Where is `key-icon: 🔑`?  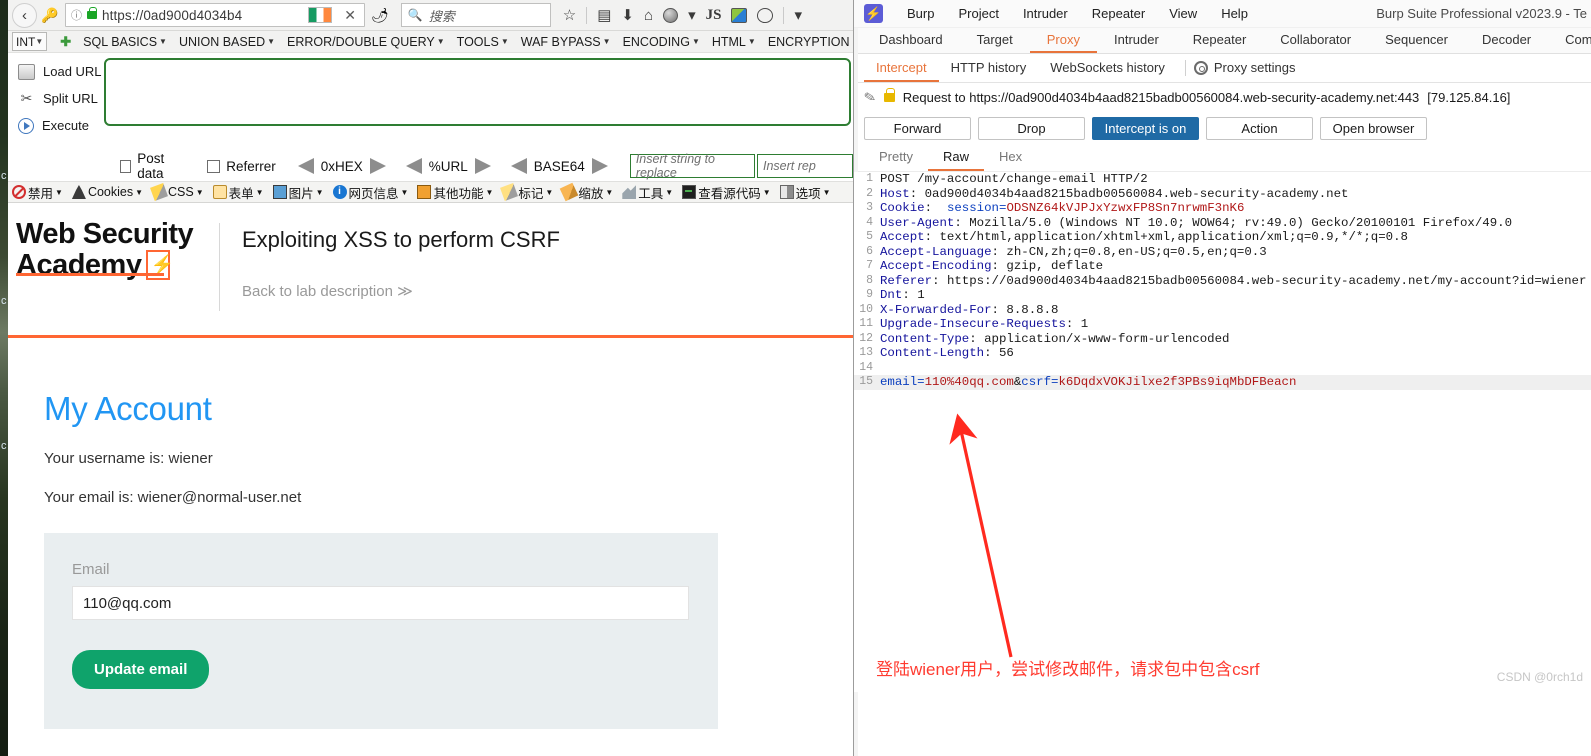 key-icon: 🔑 is located at coordinates (50, 15).